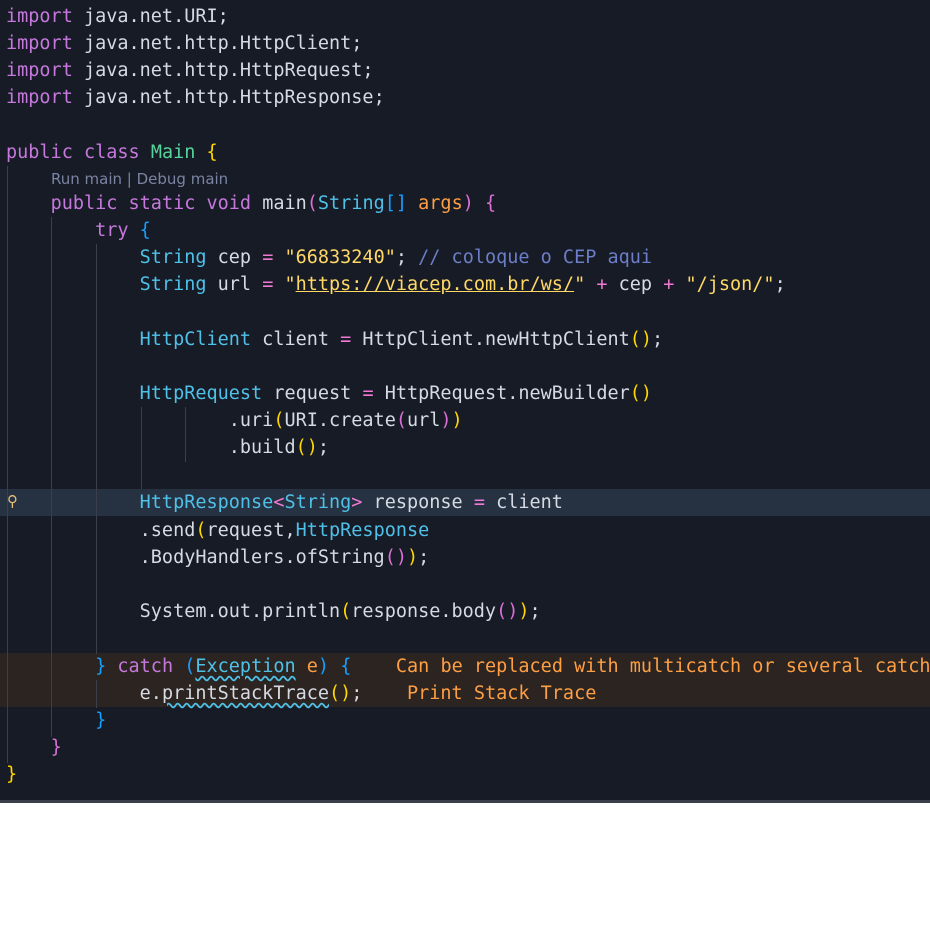  What do you see at coordinates (218, 530) in the screenshot?
I see `code-line-send: .send(request,HttpResponse` at bounding box center [218, 530].